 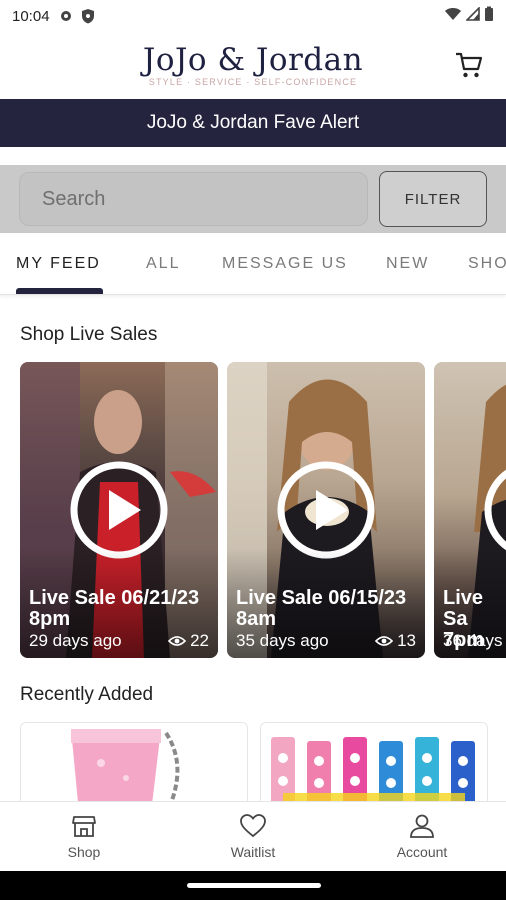 What do you see at coordinates (453, 16) in the screenshot?
I see `wifi-icon` at bounding box center [453, 16].